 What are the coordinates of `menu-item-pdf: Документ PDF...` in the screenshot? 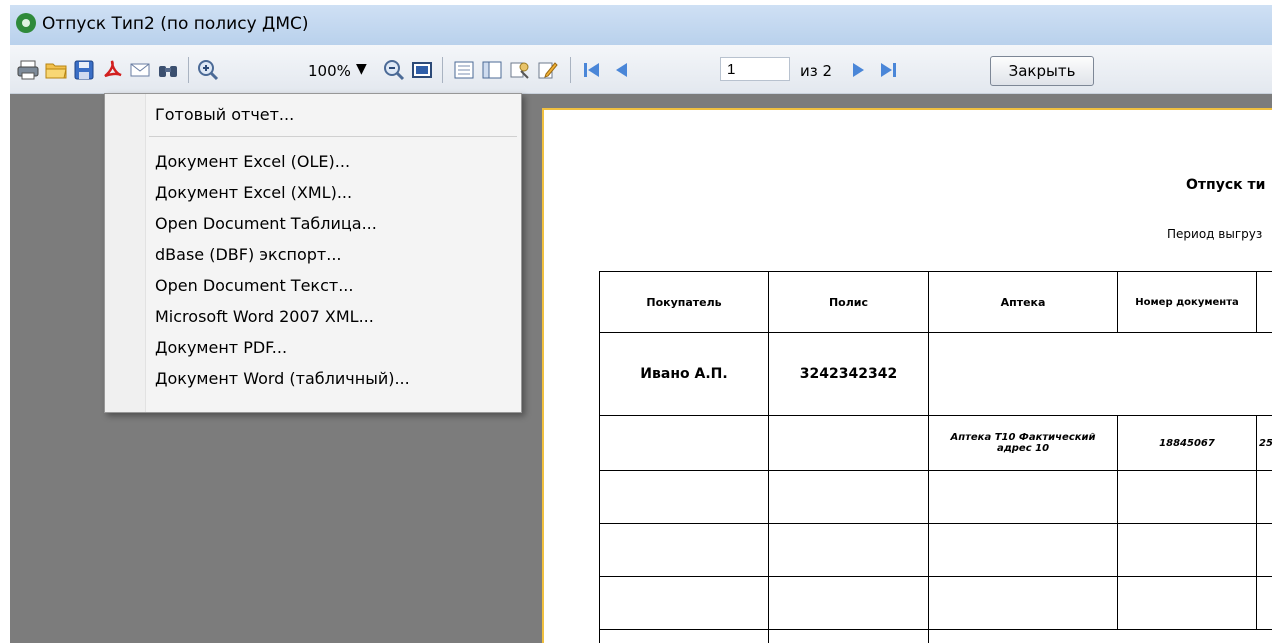 It's located at (221, 347).